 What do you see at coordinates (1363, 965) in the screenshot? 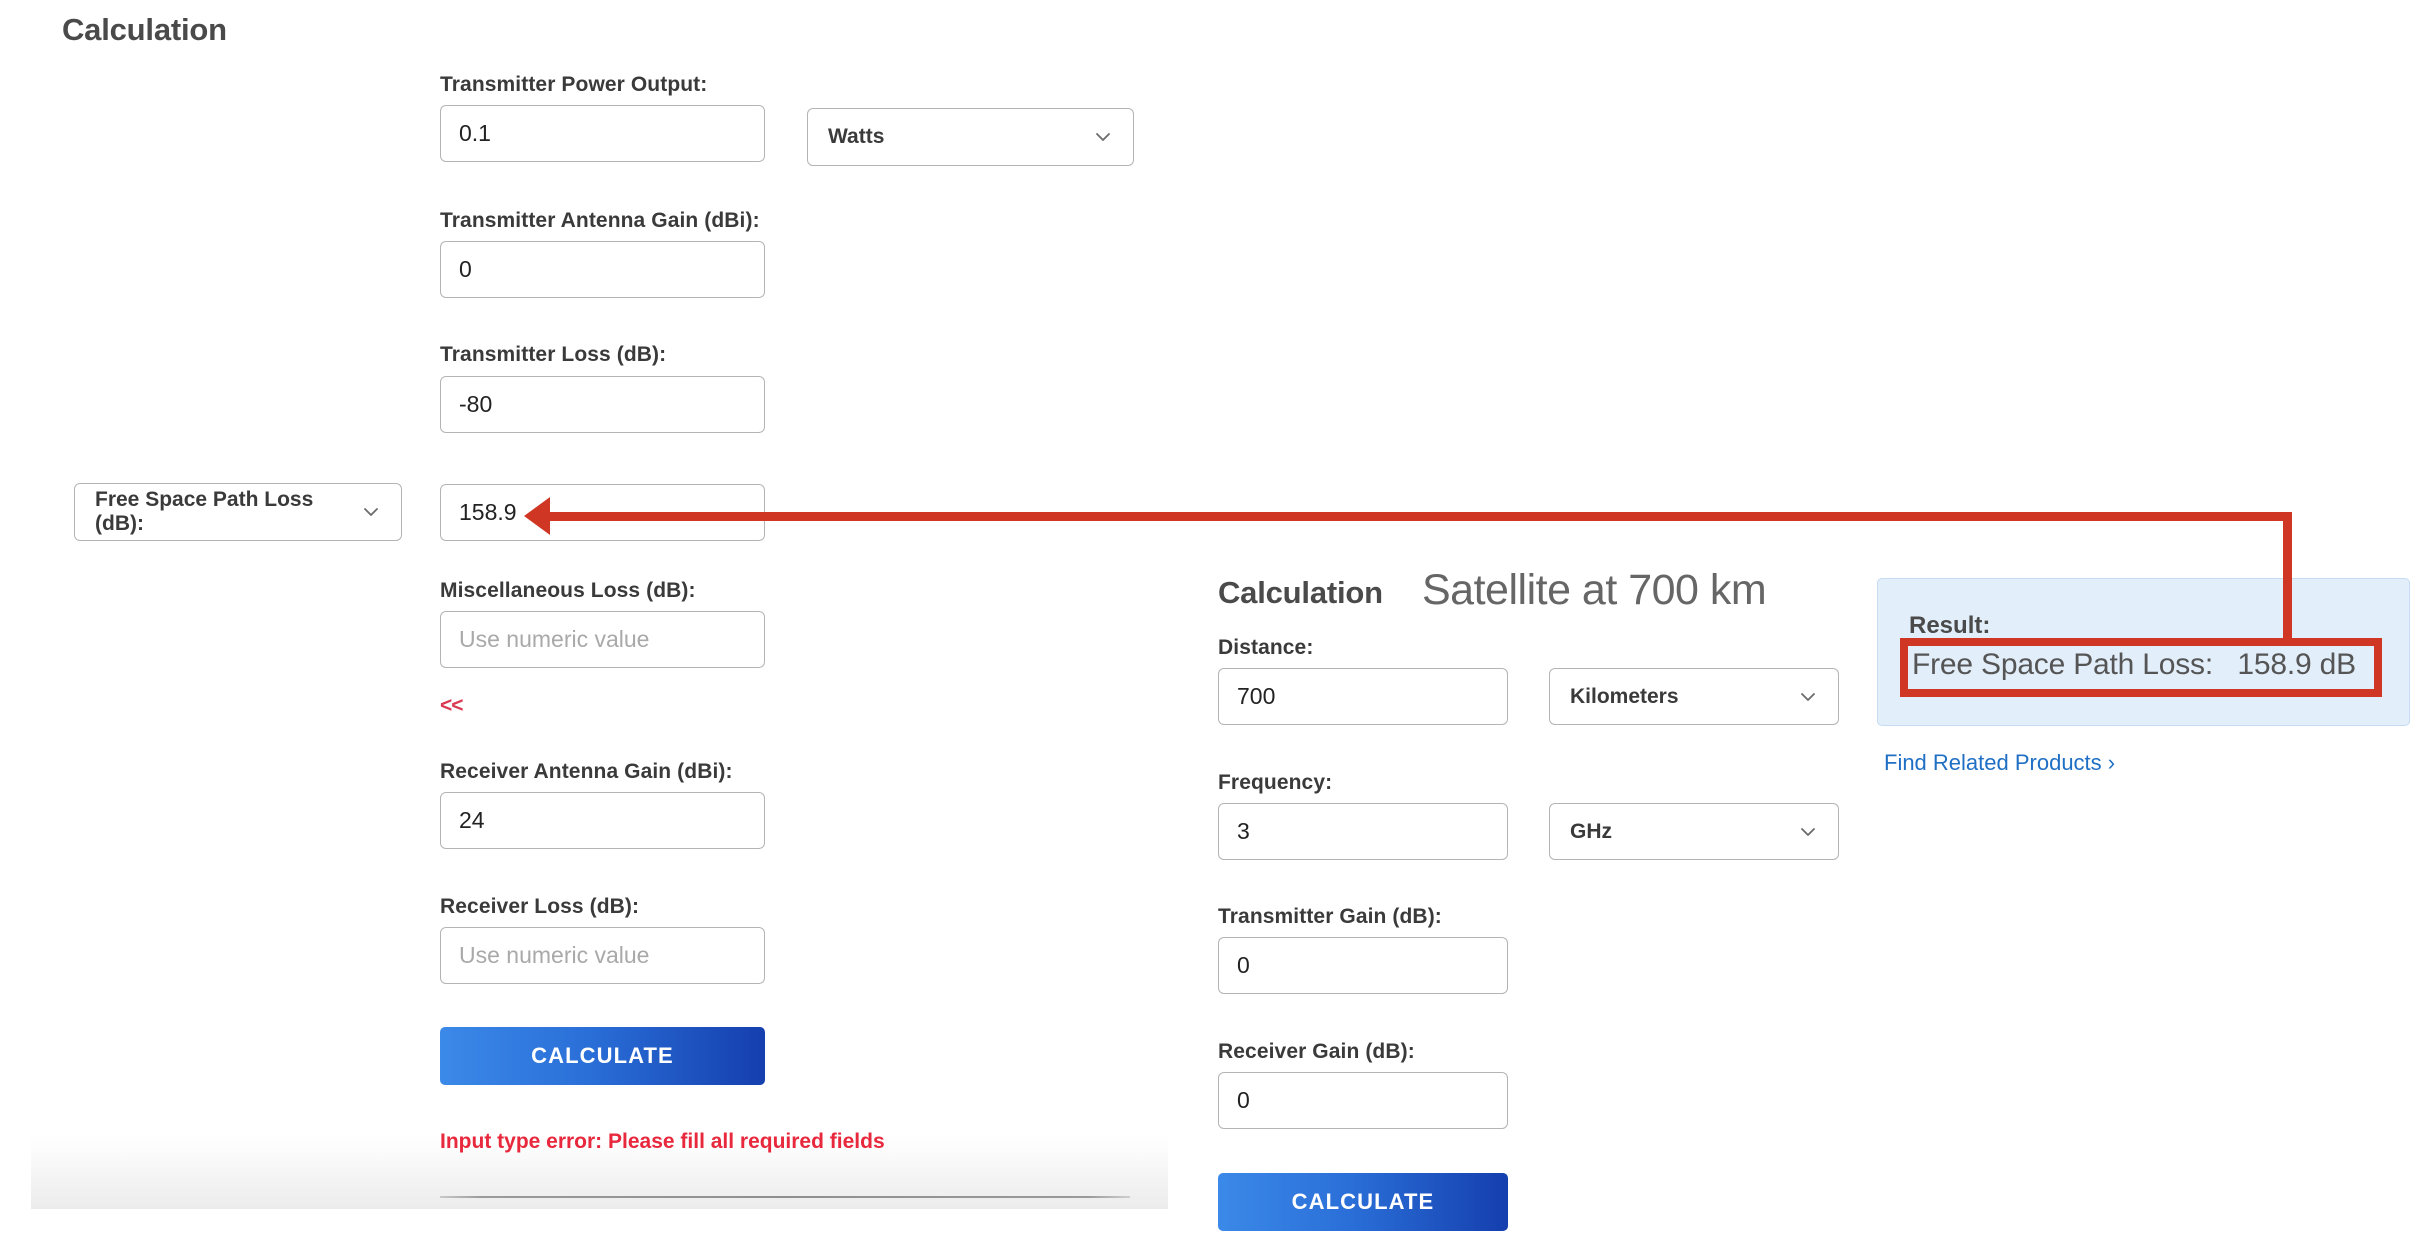
I see `overlay-transmitter-gain-input: 0` at bounding box center [1363, 965].